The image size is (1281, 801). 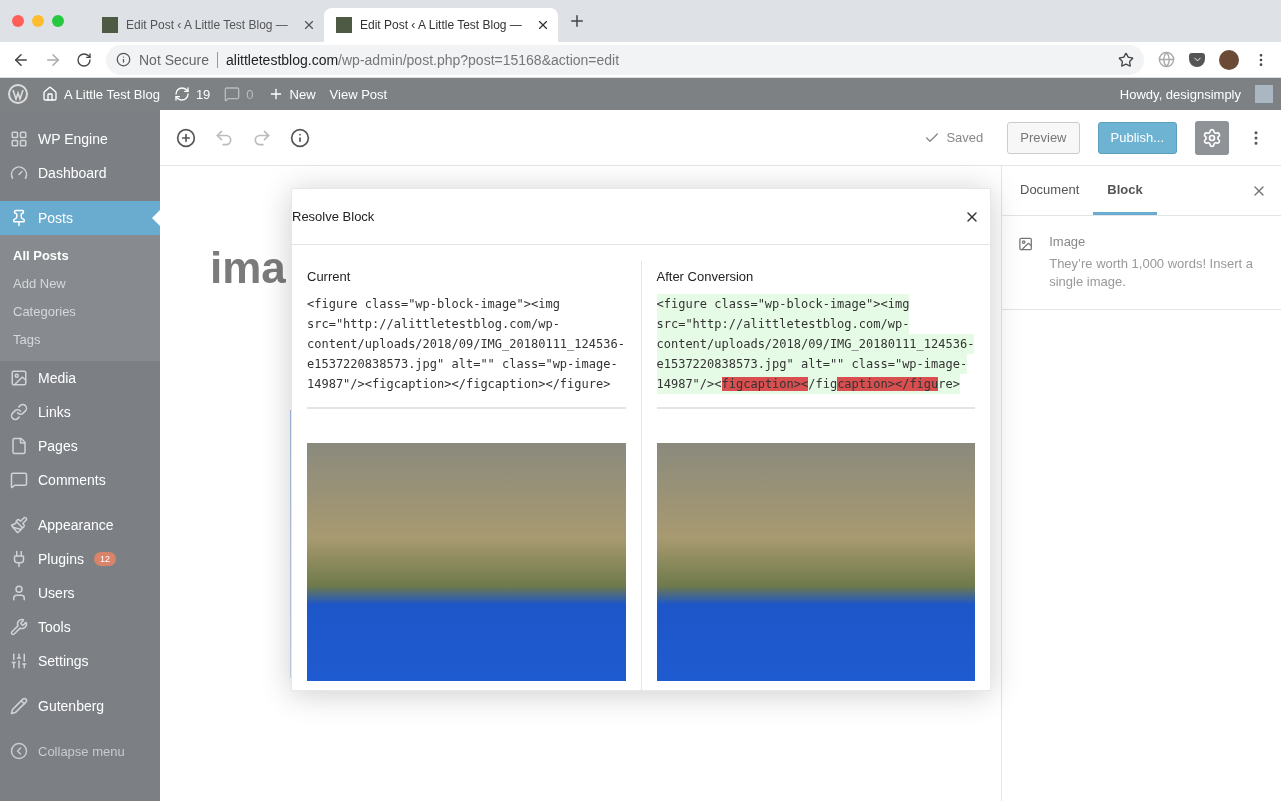 What do you see at coordinates (174, 59) in the screenshot?
I see `security-label: Not Secure` at bounding box center [174, 59].